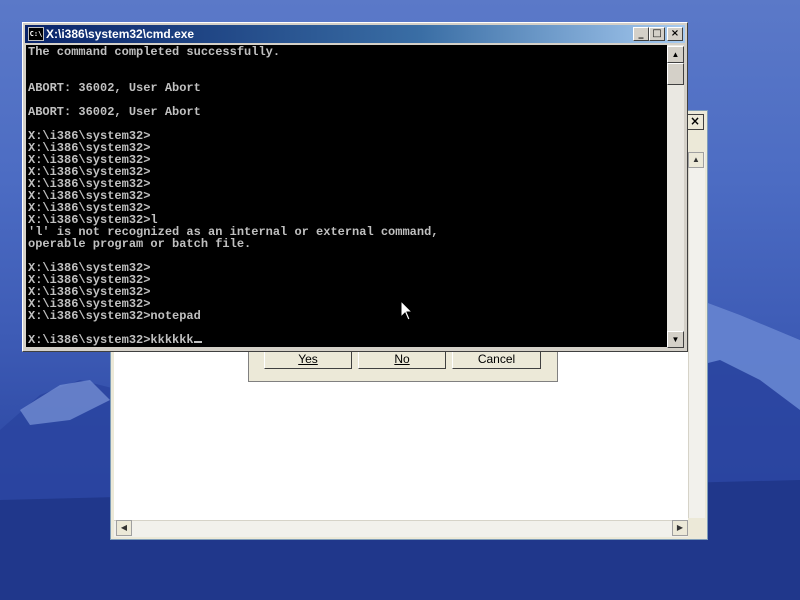  I want to click on cancel-button: Cancel, so click(496, 359).